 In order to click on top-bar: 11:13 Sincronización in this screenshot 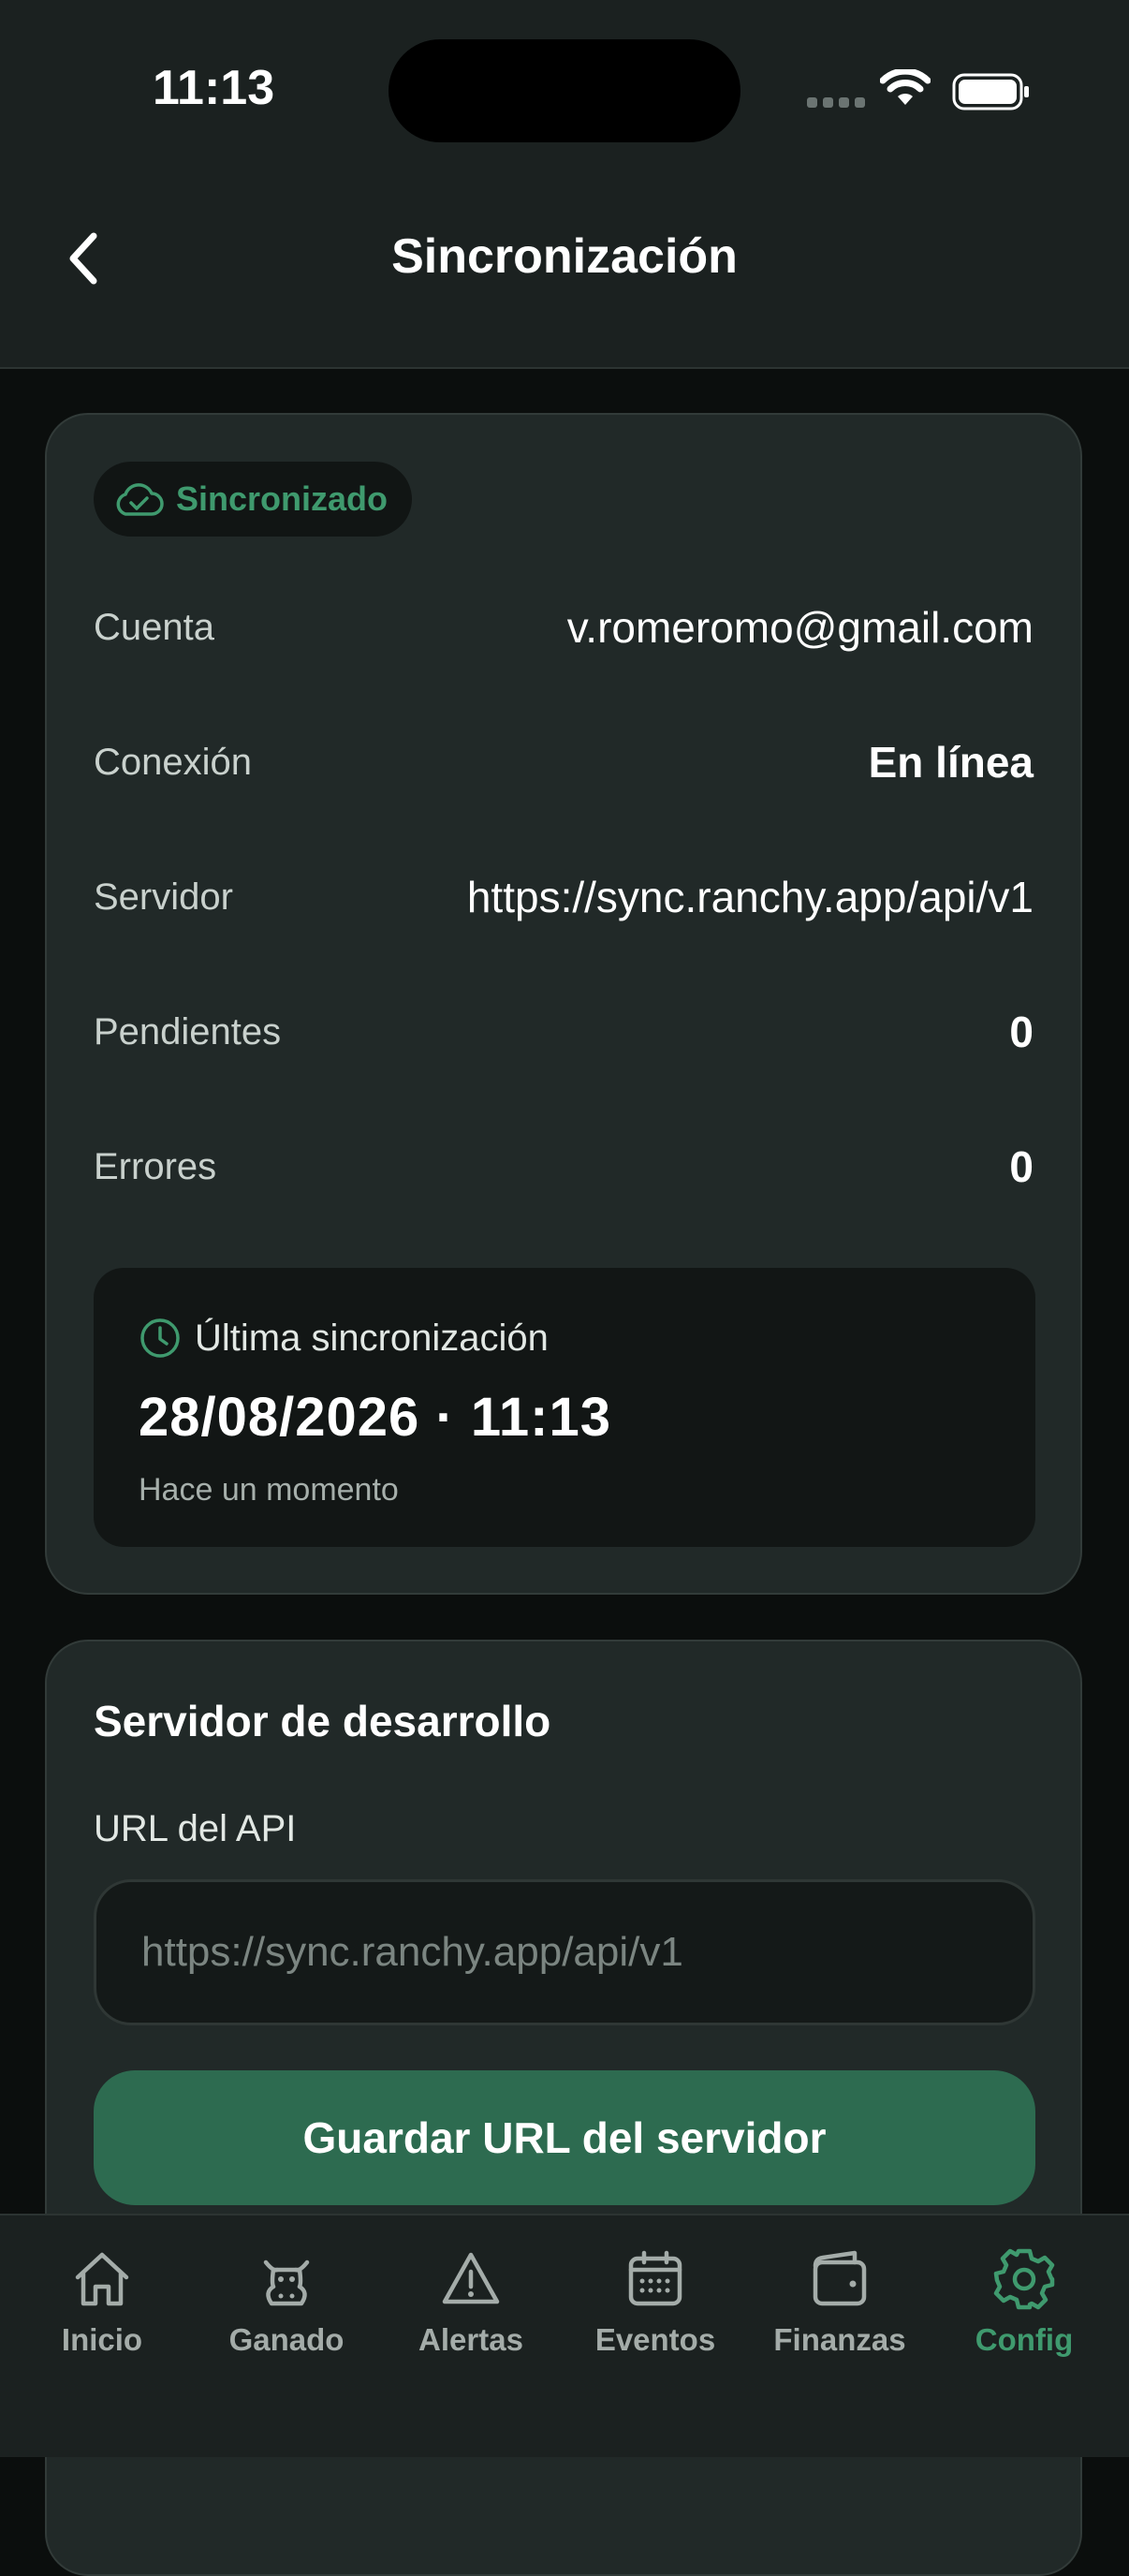, I will do `click(564, 184)`.